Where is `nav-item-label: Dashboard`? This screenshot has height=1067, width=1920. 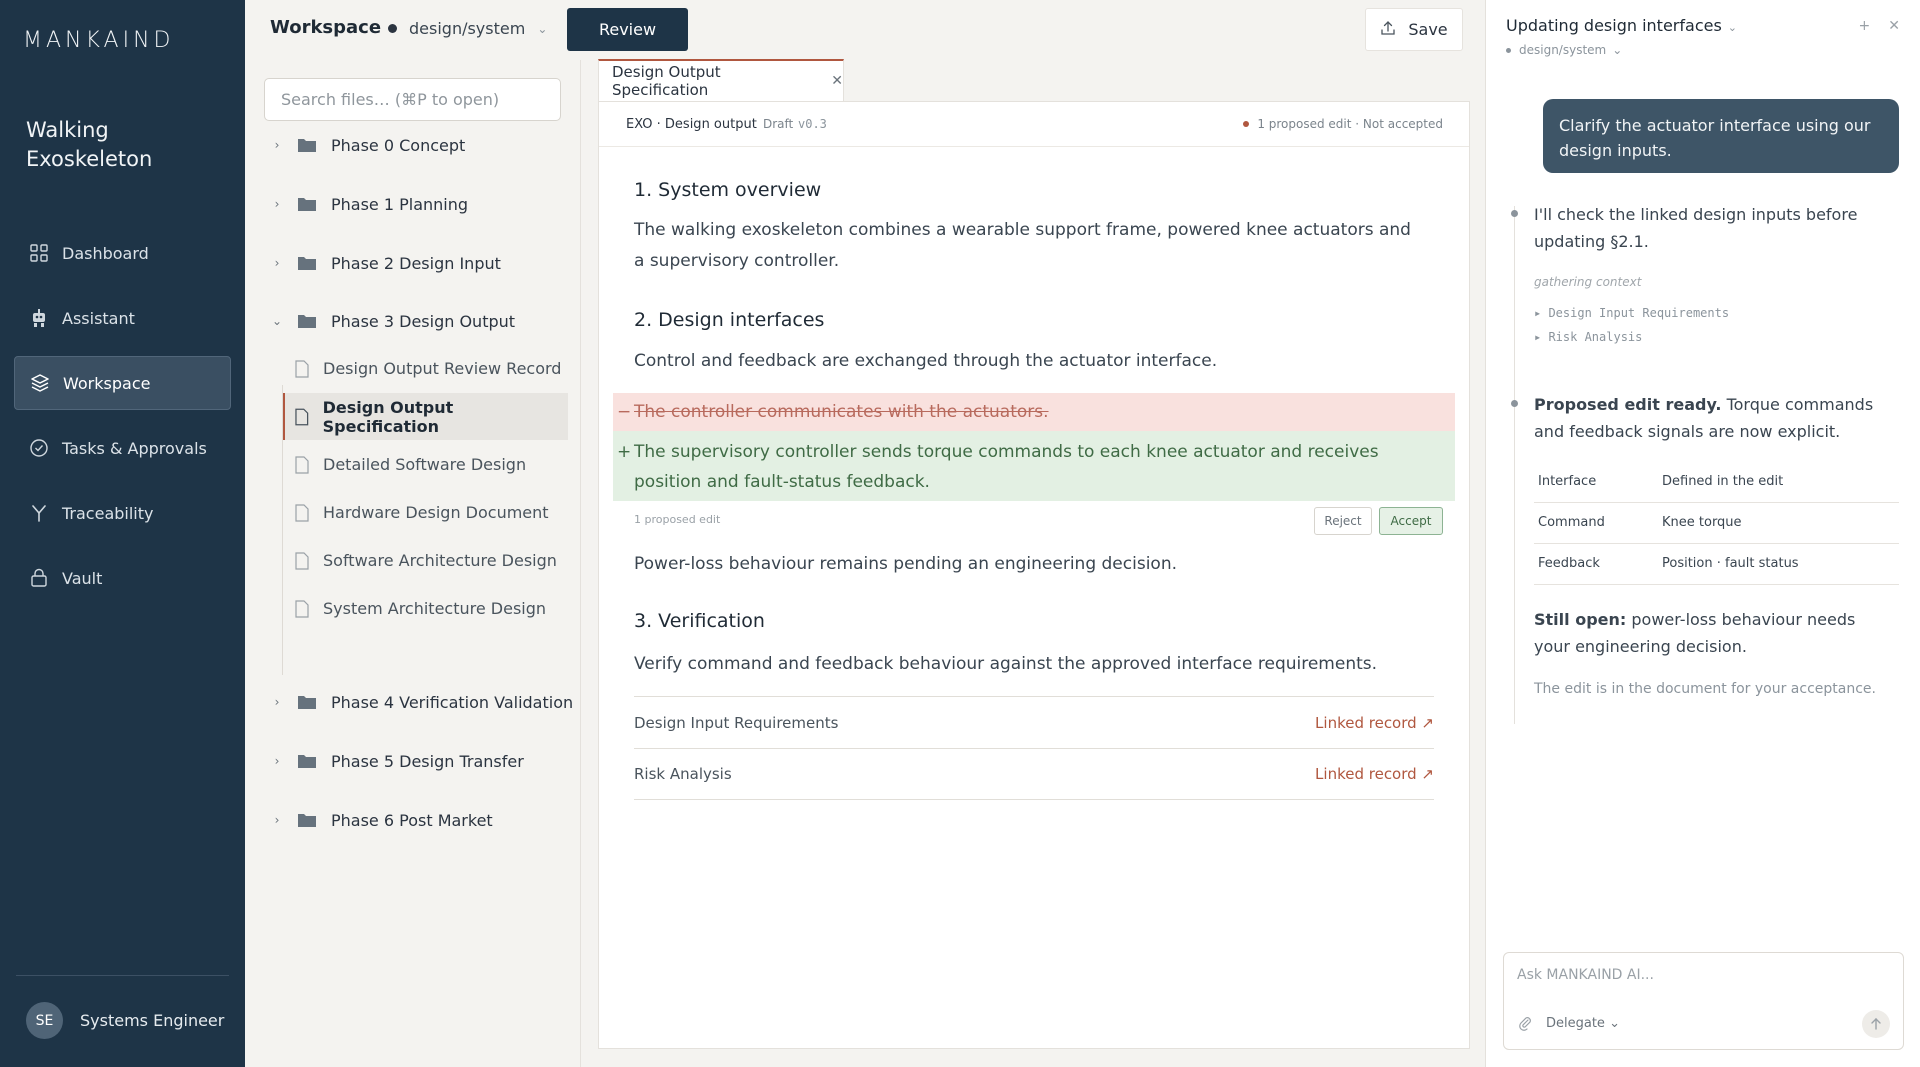
nav-item-label: Dashboard is located at coordinates (105, 253).